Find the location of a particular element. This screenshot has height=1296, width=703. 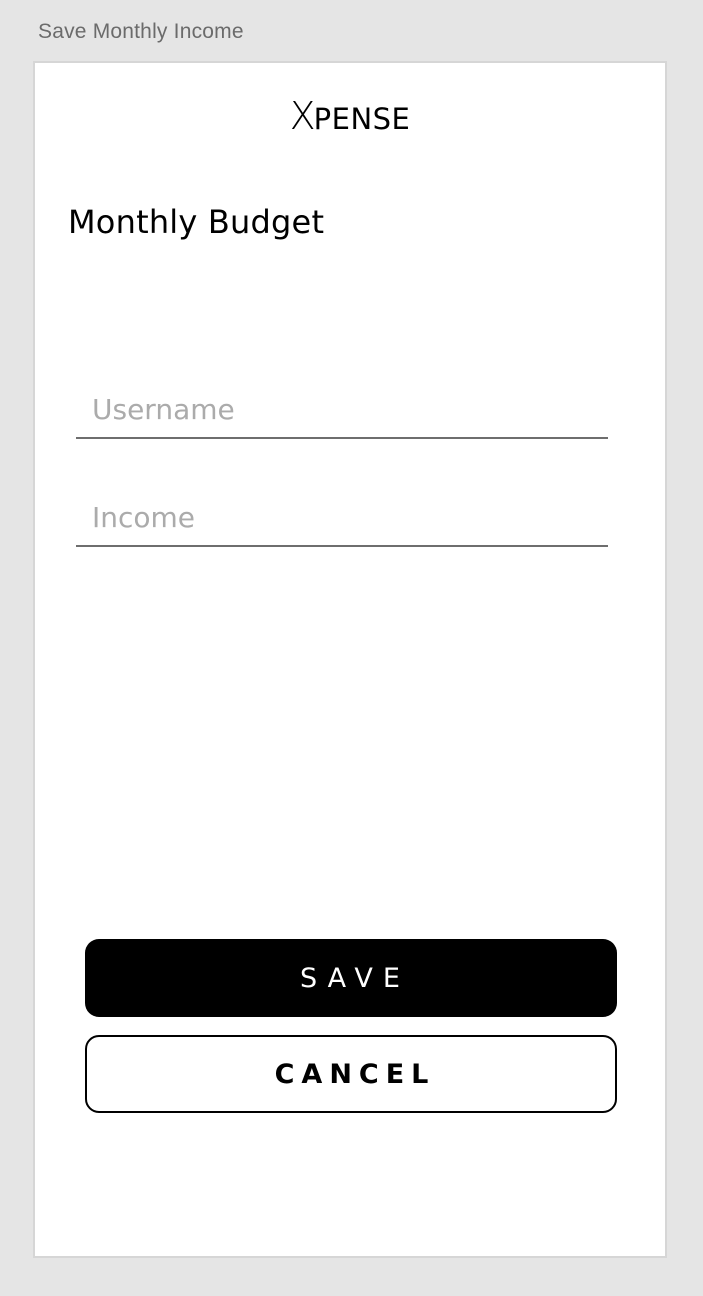

save-button: SAVE is located at coordinates (351, 978).